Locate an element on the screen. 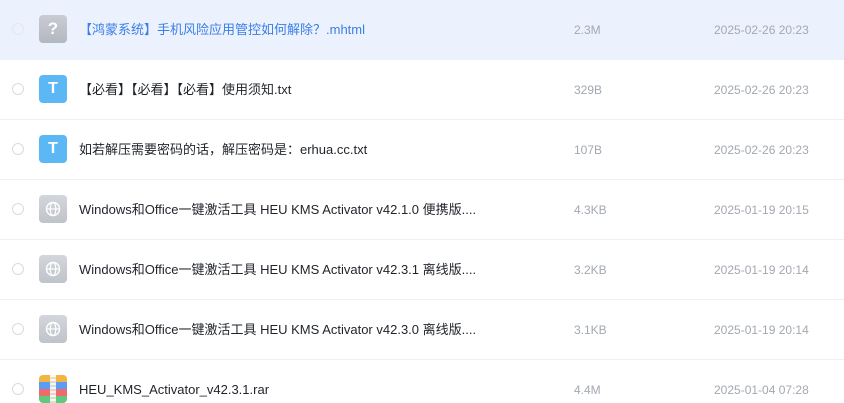  file-size: 3.2KB is located at coordinates (590, 270).